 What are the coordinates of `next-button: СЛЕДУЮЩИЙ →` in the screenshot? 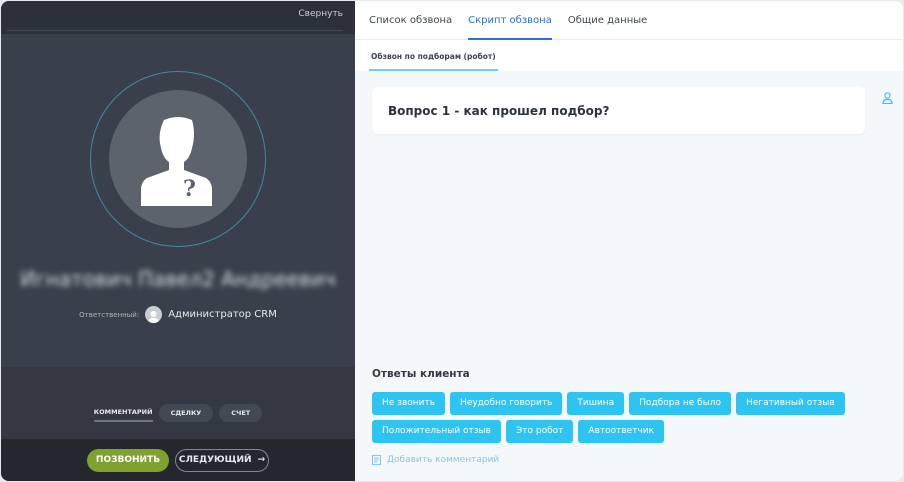 It's located at (222, 460).